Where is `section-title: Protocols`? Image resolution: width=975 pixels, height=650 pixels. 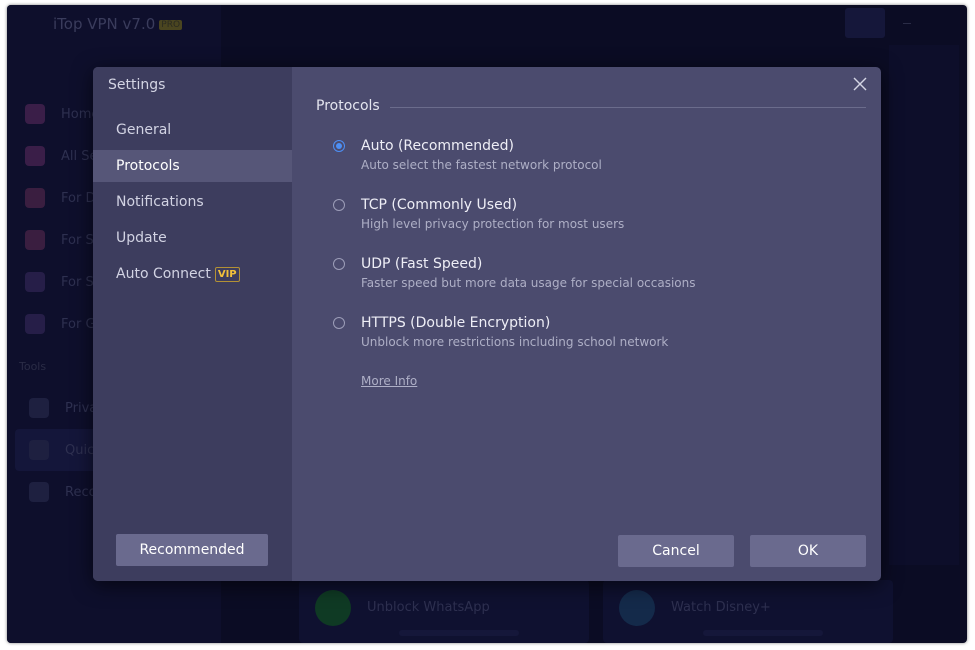 section-title: Protocols is located at coordinates (348, 106).